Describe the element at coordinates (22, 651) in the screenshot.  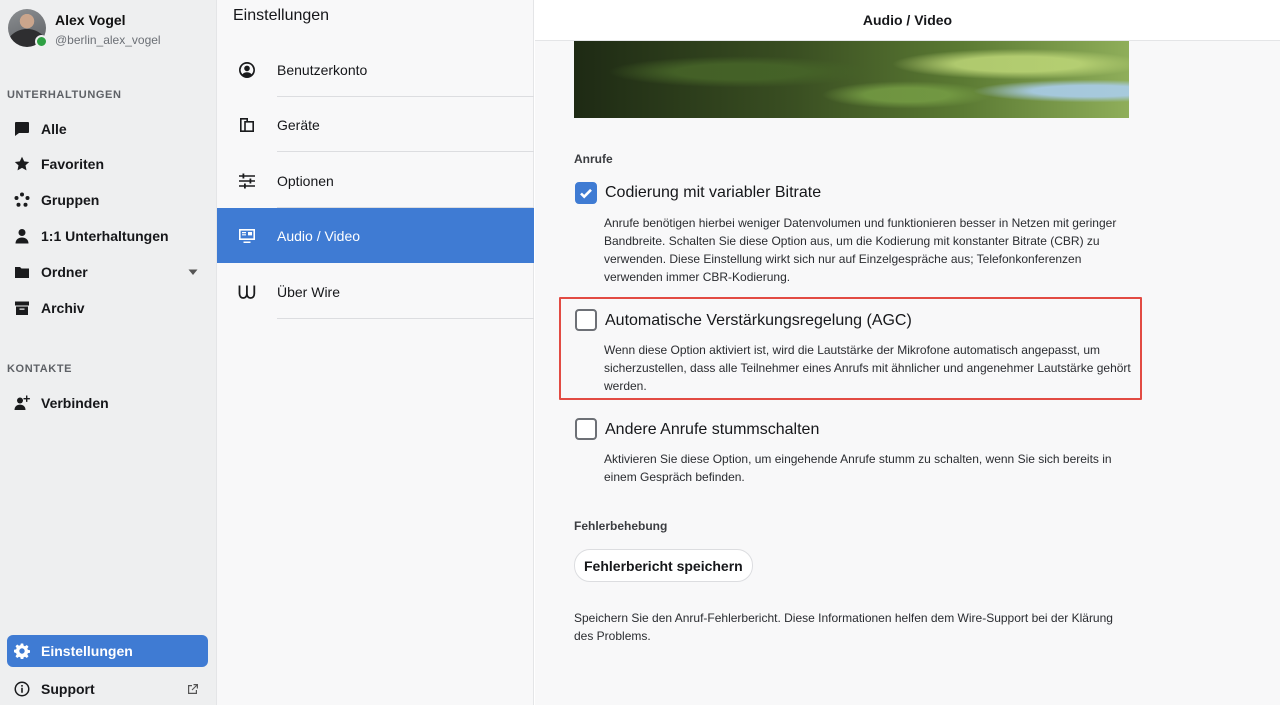
I see `gear-icon` at that location.